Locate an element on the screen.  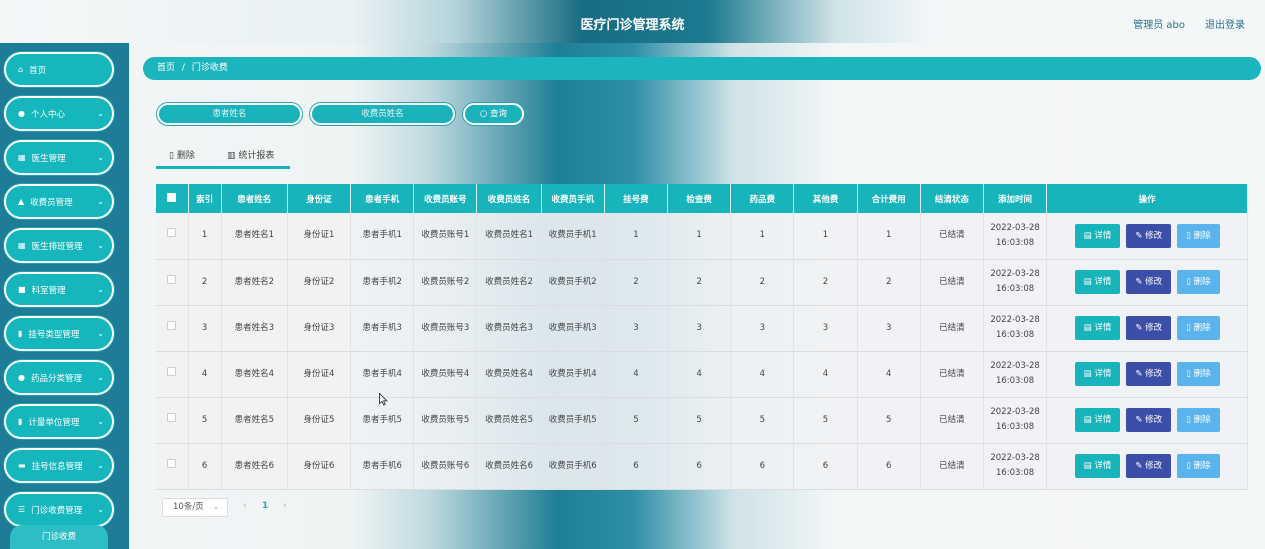
cell-other-fee: 4 is located at coordinates (825, 374).